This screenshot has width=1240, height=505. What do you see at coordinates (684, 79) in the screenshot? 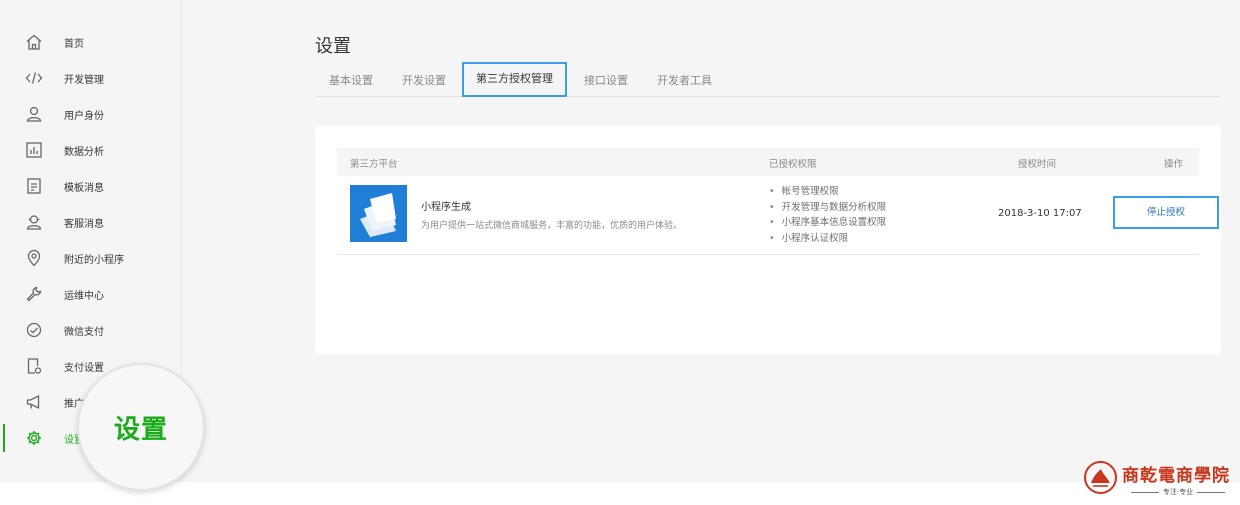
I see `tab-developer-tools: 开发者工具` at bounding box center [684, 79].